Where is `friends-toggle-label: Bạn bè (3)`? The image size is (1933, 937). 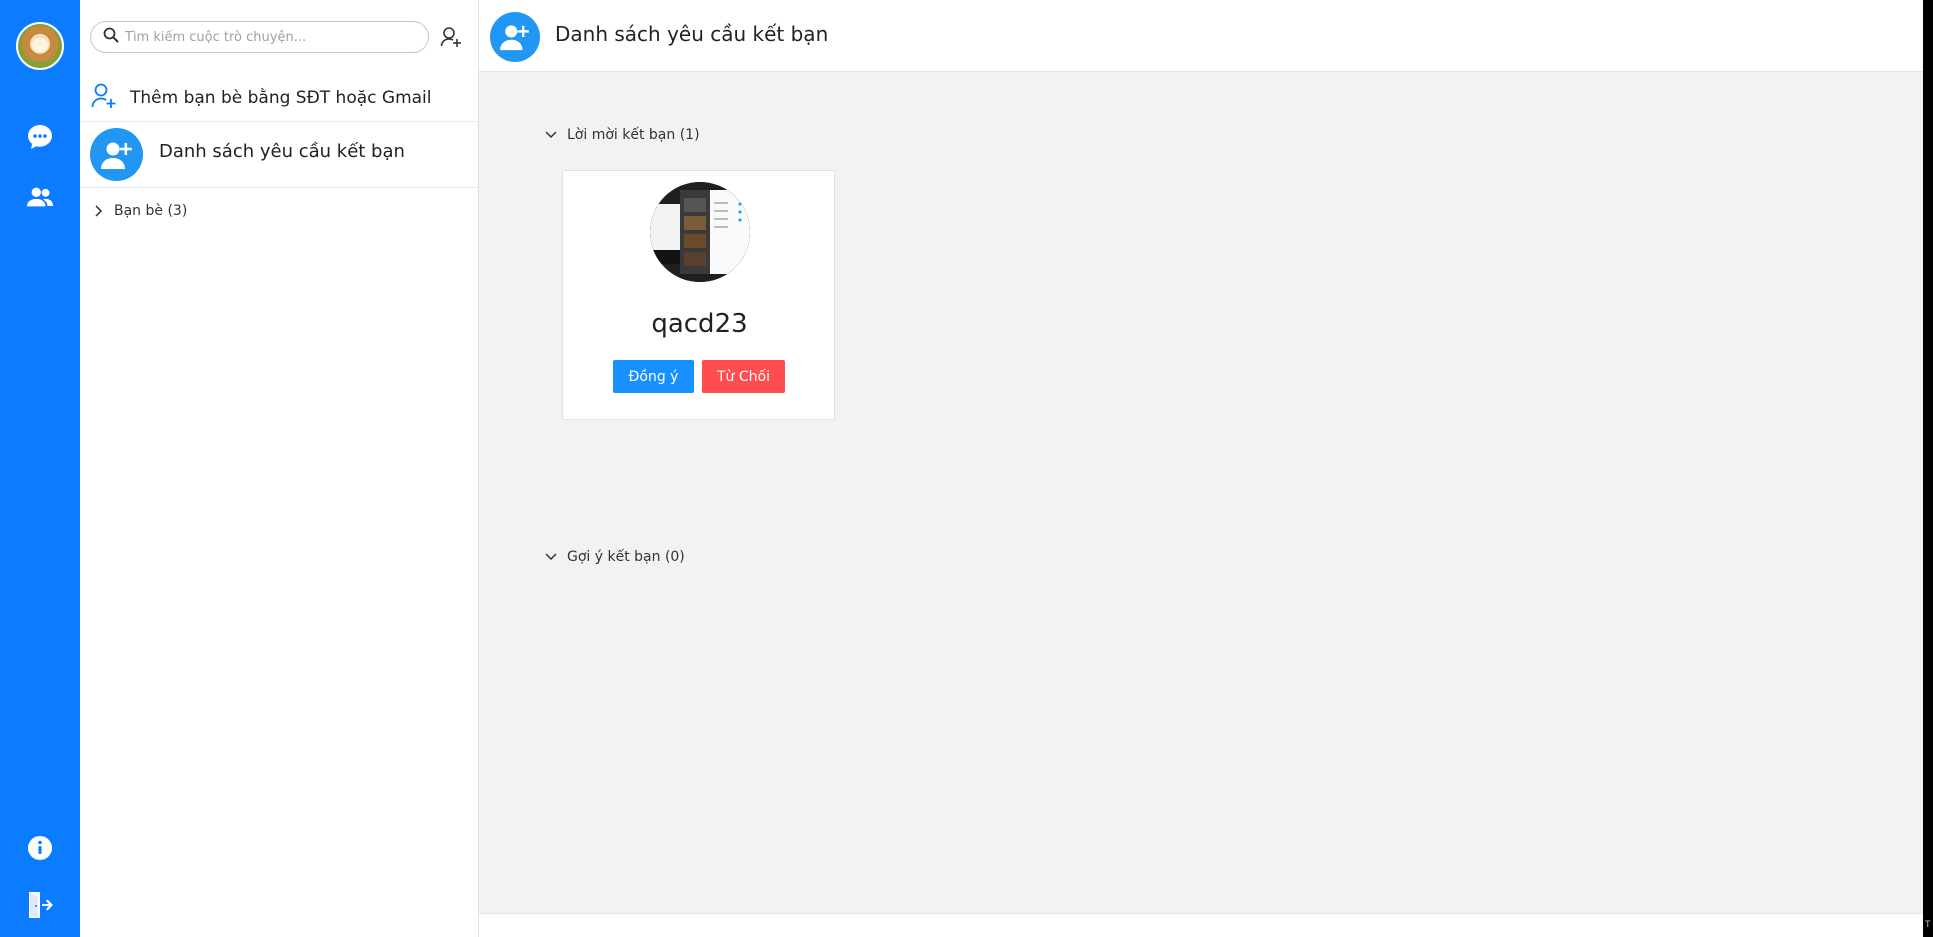 friends-toggle-label: Bạn bè (3) is located at coordinates (151, 211).